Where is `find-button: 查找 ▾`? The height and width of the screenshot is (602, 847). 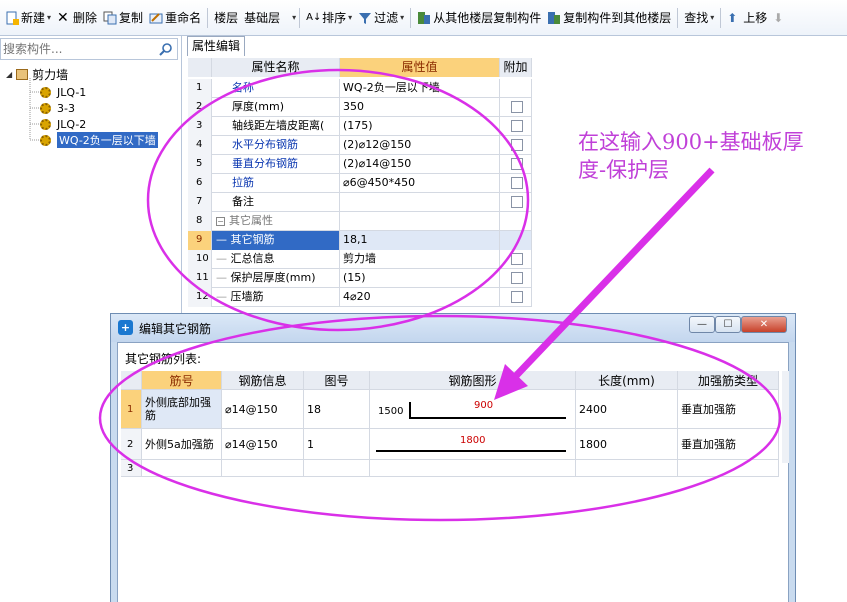
find-button: 查找 ▾ is located at coordinates (699, 18).